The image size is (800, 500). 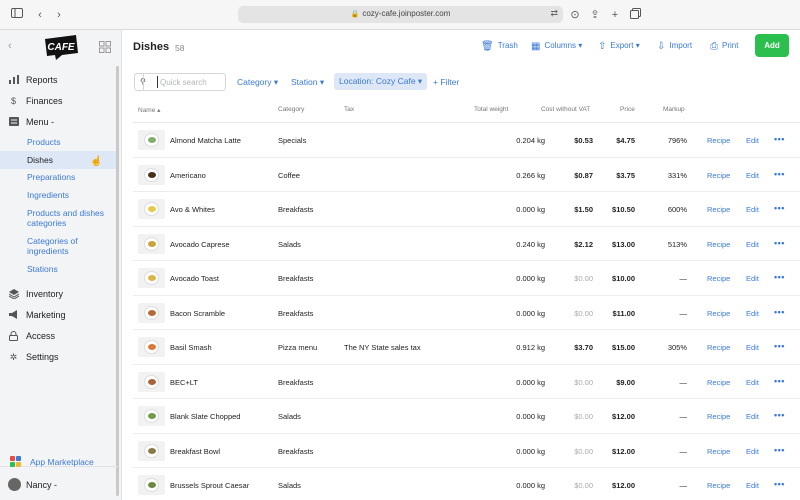 I want to click on add-filter-button: + Filter, so click(x=446, y=82).